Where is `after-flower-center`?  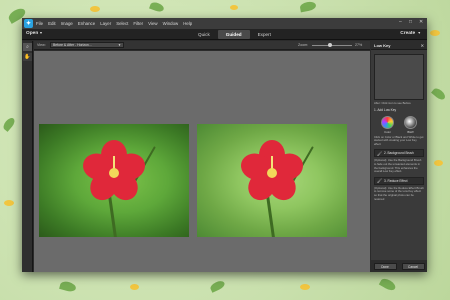 after-flower-center is located at coordinates (272, 173).